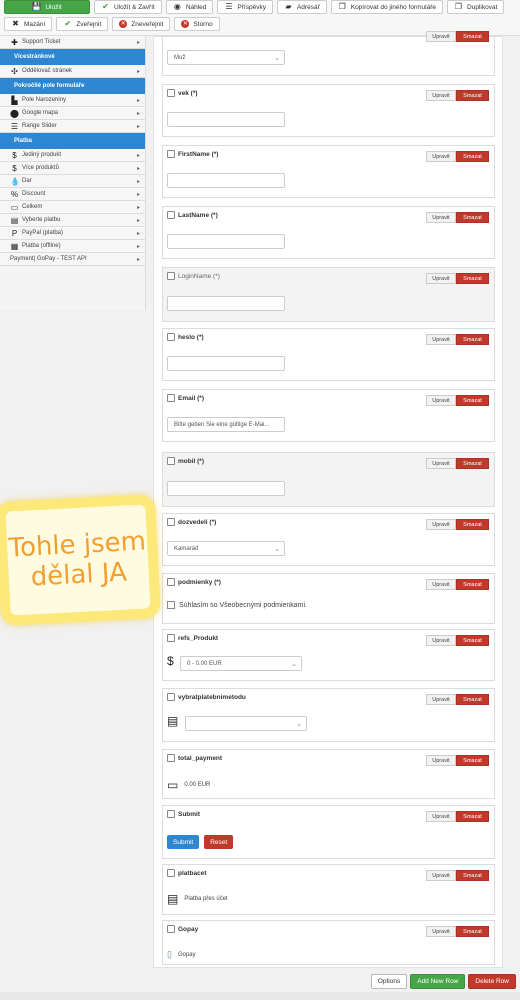 This screenshot has height=1000, width=520. I want to click on terms-checkbox, so click(171, 605).